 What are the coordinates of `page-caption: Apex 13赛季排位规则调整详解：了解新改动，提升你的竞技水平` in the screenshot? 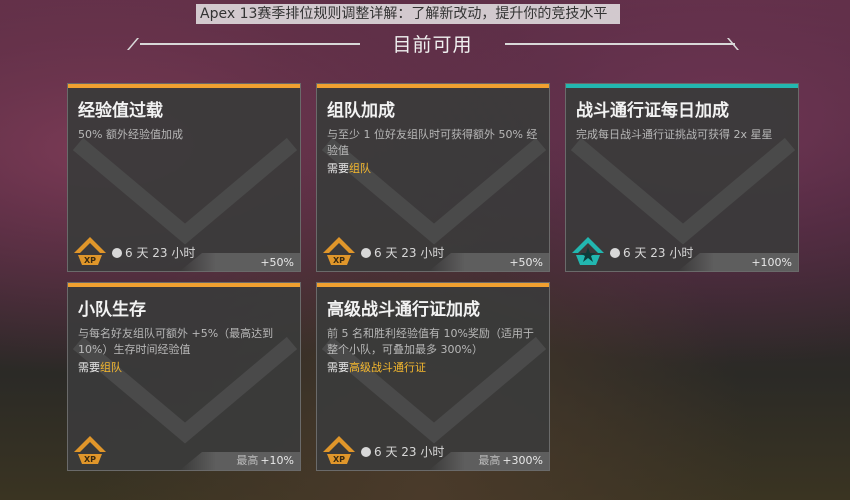 It's located at (408, 14).